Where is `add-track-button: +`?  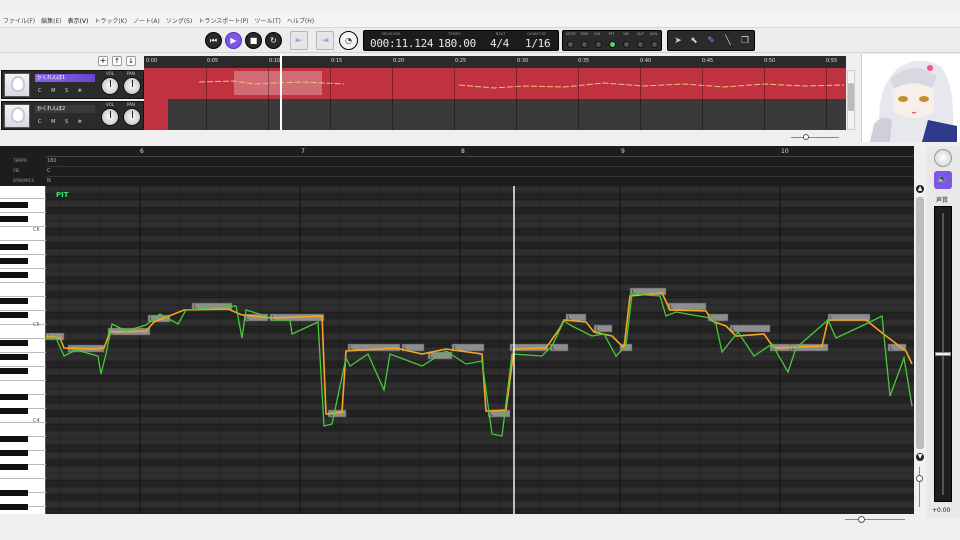
add-track-button: + is located at coordinates (103, 61).